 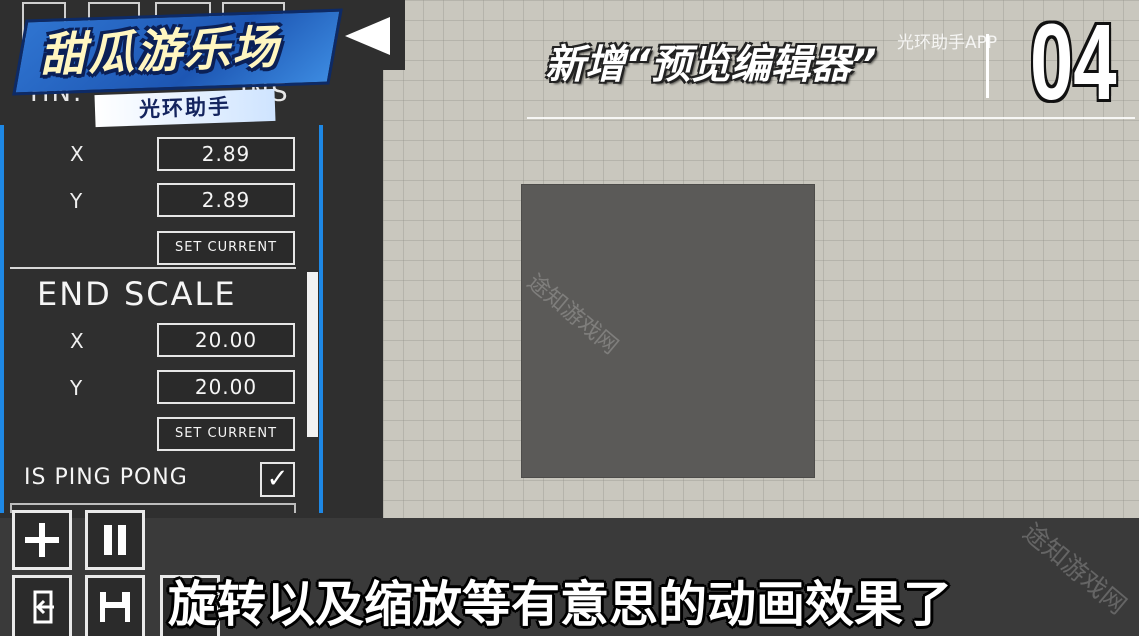 I want to click on ping-pong-checkbox: ✓, so click(x=277, y=479).